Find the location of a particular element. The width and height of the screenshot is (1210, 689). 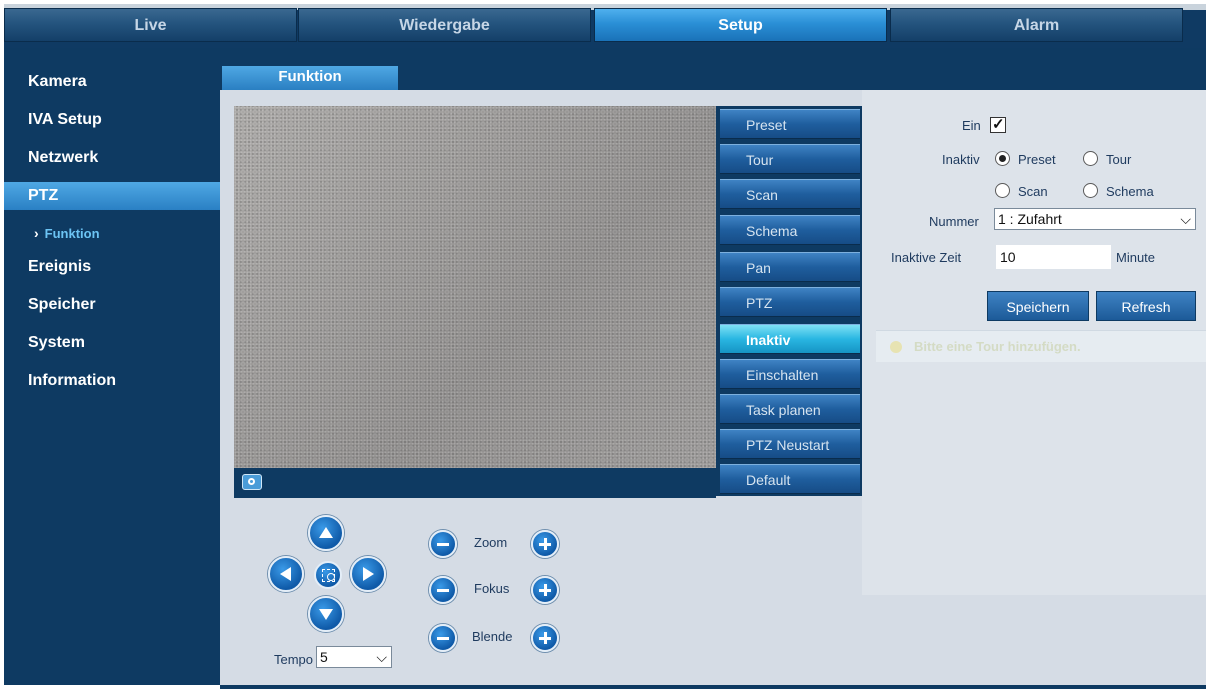

save-button: Speichern is located at coordinates (1038, 306).